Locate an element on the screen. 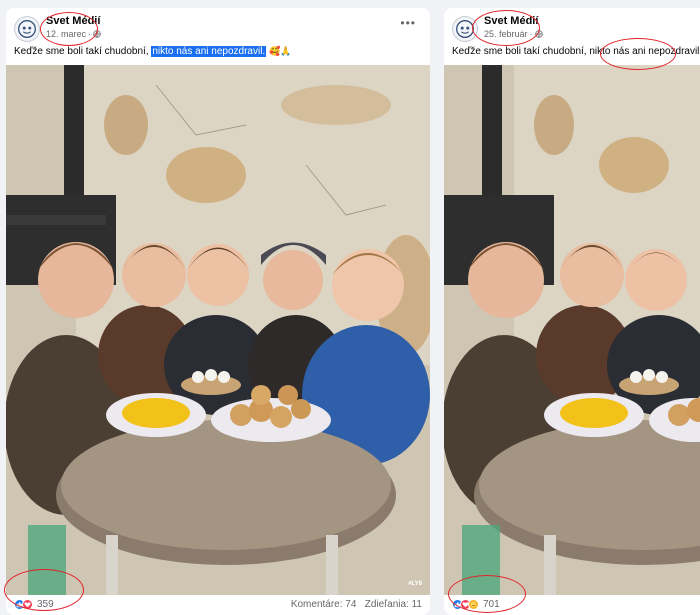  shares-count: Zdieľania: 11 is located at coordinates (393, 604).